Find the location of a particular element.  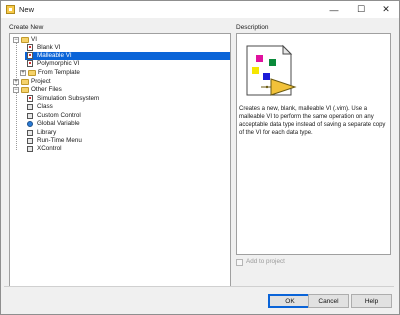

tree-item-label: Global Variable is located at coordinates (58, 123).